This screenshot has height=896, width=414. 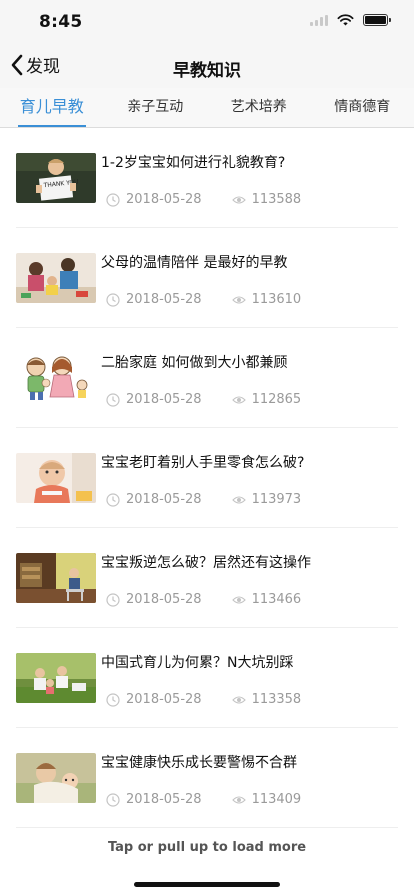 I want to click on list-item: 宝宝健康快乐成长要警惕不合群 2018-05-28 113409, so click(x=207, y=778).